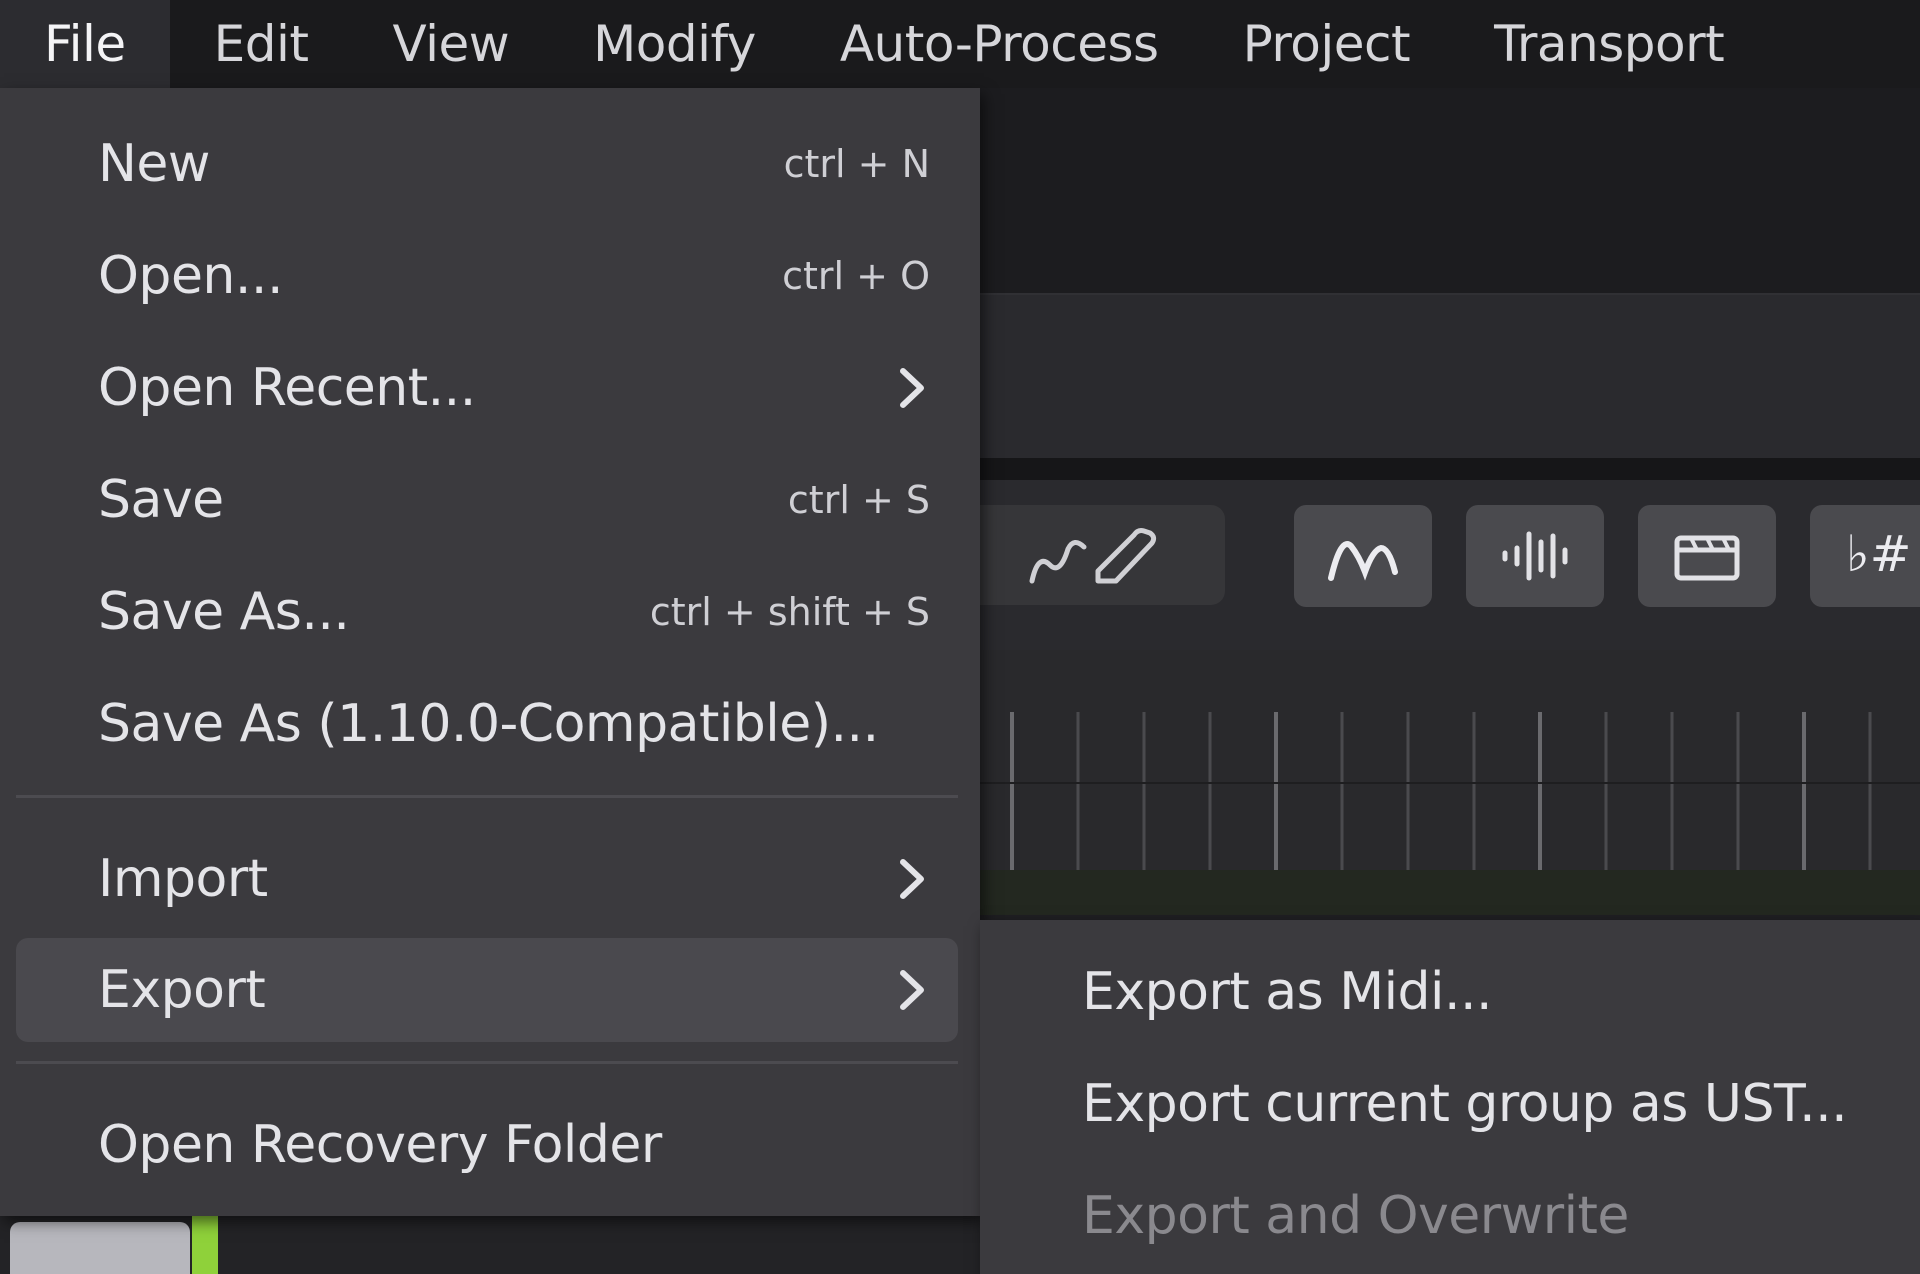 The image size is (1920, 1274). What do you see at coordinates (380, 1145) in the screenshot?
I see `menu-item-label: Open Recovery Folder` at bounding box center [380, 1145].